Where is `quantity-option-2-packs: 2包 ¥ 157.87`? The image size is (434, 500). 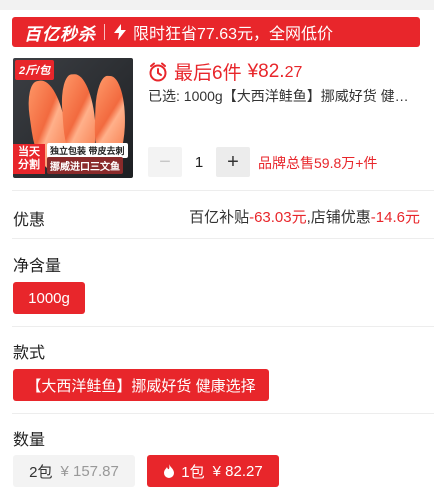
quantity-option-2-packs: 2包 ¥ 157.87 is located at coordinates (74, 471).